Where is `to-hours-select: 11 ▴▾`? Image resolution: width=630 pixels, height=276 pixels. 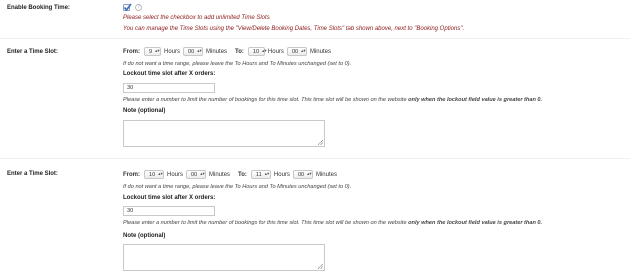 to-hours-select: 11 ▴▾ is located at coordinates (260, 174).